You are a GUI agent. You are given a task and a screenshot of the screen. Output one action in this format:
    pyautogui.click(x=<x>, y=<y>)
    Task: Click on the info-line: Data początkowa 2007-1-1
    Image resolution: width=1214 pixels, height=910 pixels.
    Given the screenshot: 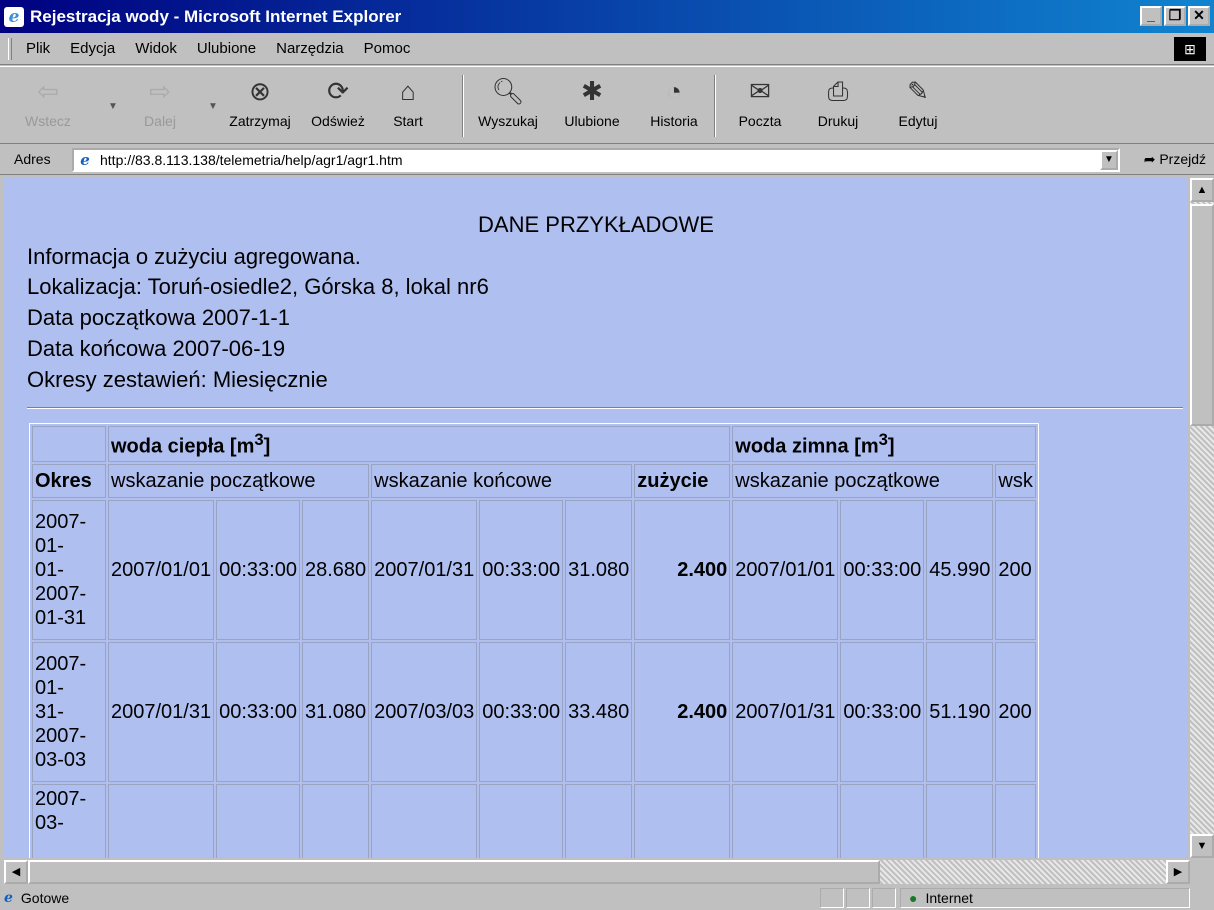 What is the action you would take?
    pyautogui.click(x=158, y=317)
    